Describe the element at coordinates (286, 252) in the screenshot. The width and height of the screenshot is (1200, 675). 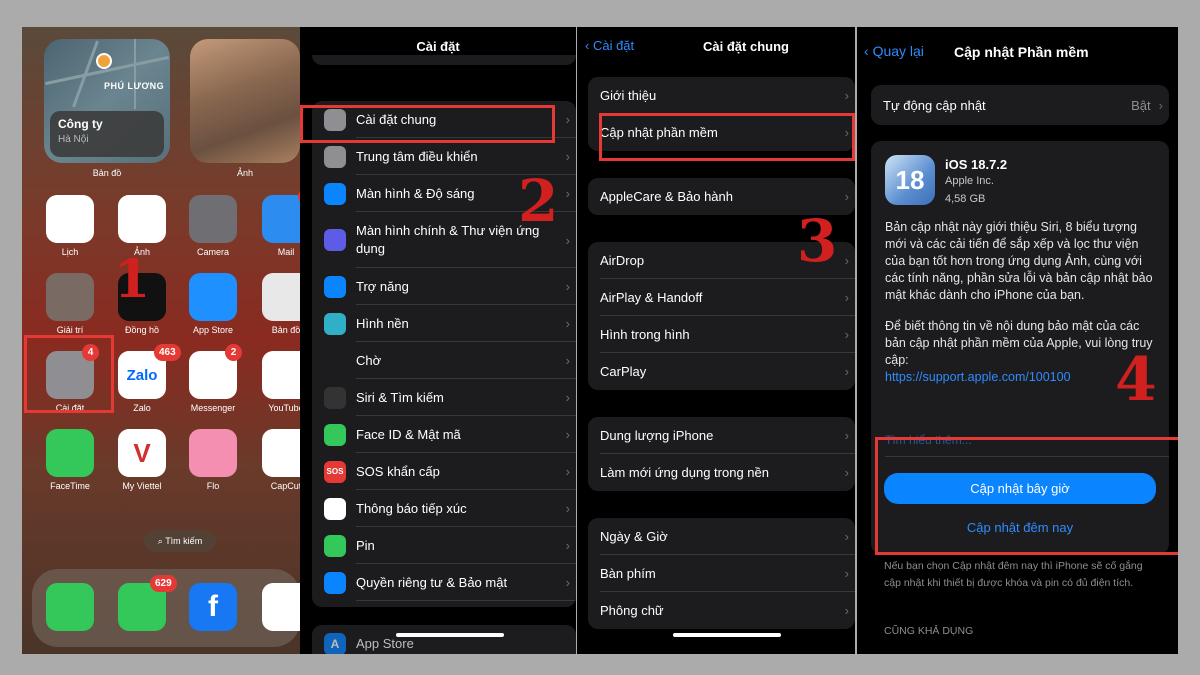
I see `app-label: Mail` at that location.